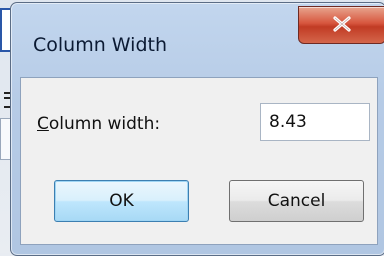 The height and width of the screenshot is (256, 384). I want to click on close-icon, so click(342, 24).